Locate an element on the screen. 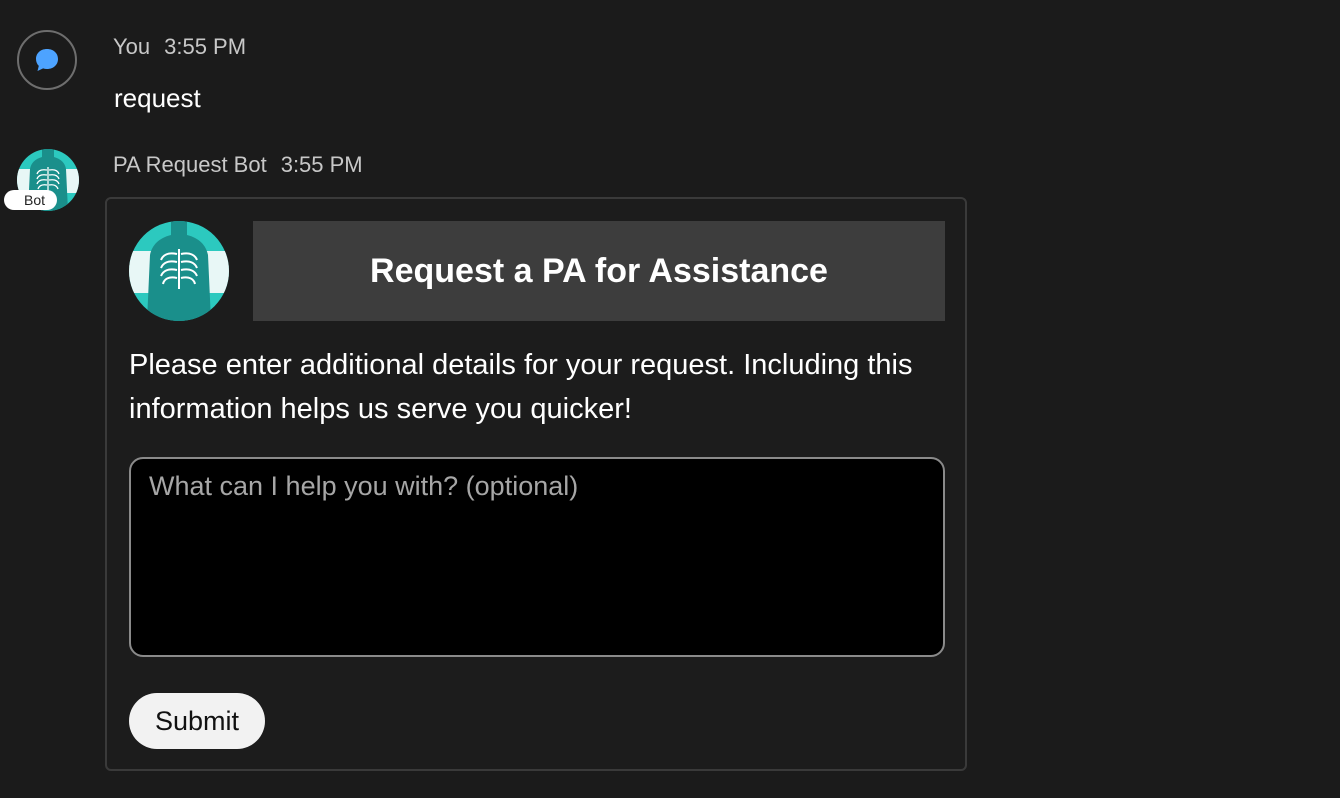 This screenshot has height=798, width=1340. sender-name: PA Request Bot is located at coordinates (190, 164).